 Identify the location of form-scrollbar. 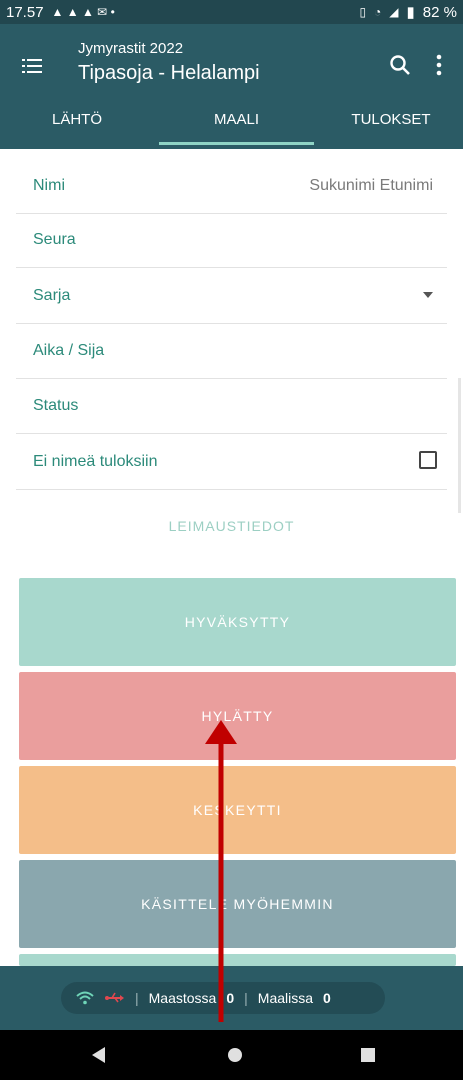
(459, 445).